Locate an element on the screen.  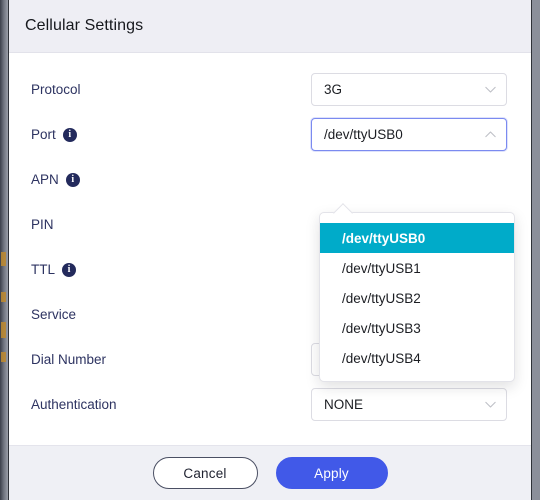
field-label: Service is located at coordinates (171, 314).